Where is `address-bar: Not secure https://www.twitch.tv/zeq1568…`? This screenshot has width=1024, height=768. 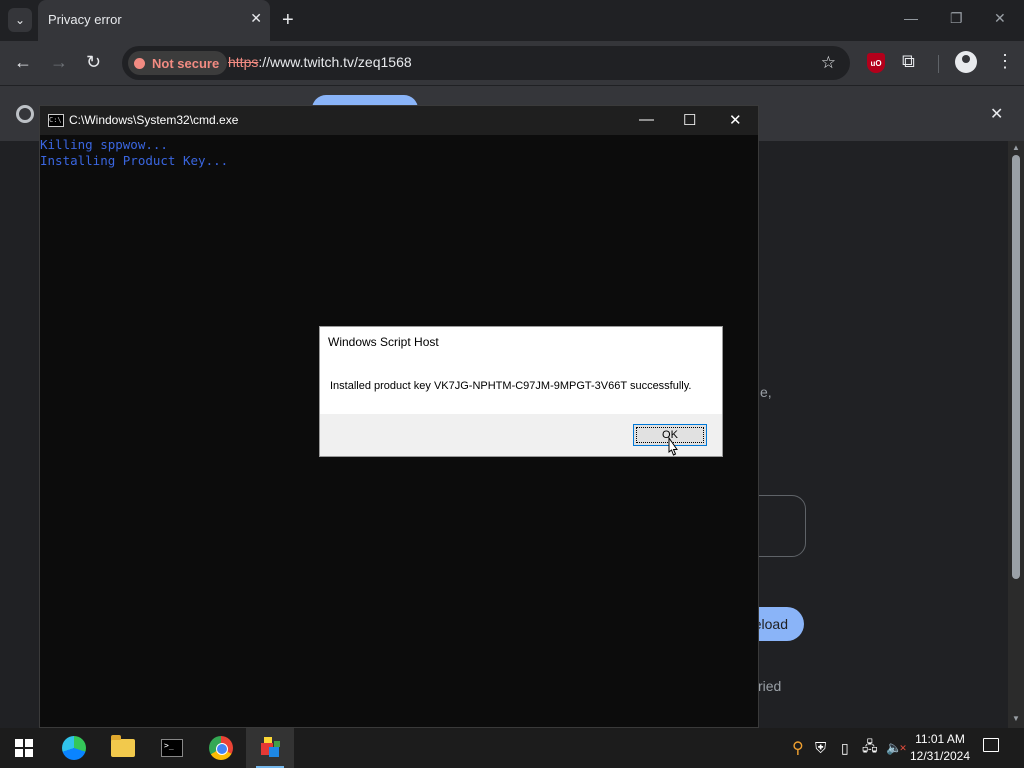
address-bar: Not secure https://www.twitch.tv/zeq1568… is located at coordinates (486, 63).